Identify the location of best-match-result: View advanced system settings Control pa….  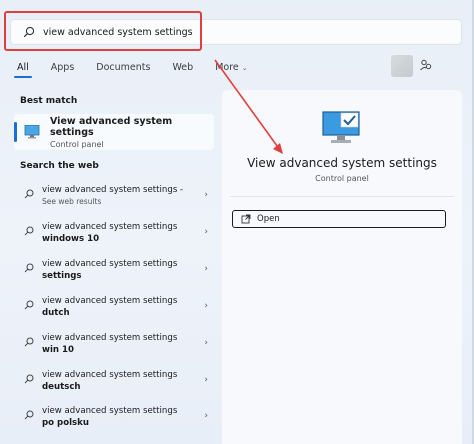
(114, 132).